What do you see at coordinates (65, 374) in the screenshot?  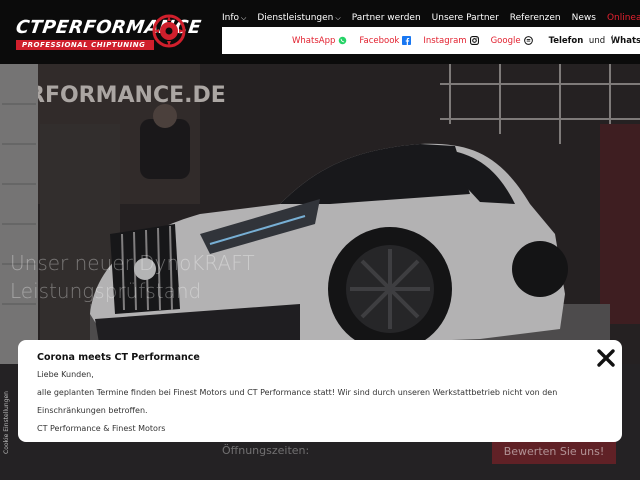 I see `modal-greeting: Liebe Kunden,` at bounding box center [65, 374].